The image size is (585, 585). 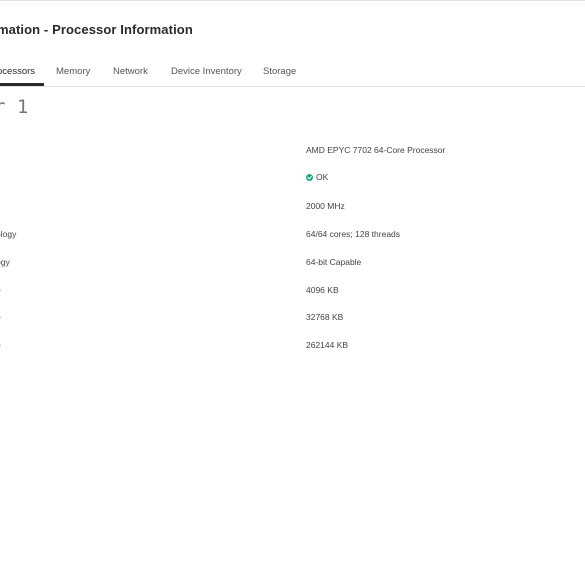 What do you see at coordinates (292, 0) in the screenshot?
I see `top-divider` at bounding box center [292, 0].